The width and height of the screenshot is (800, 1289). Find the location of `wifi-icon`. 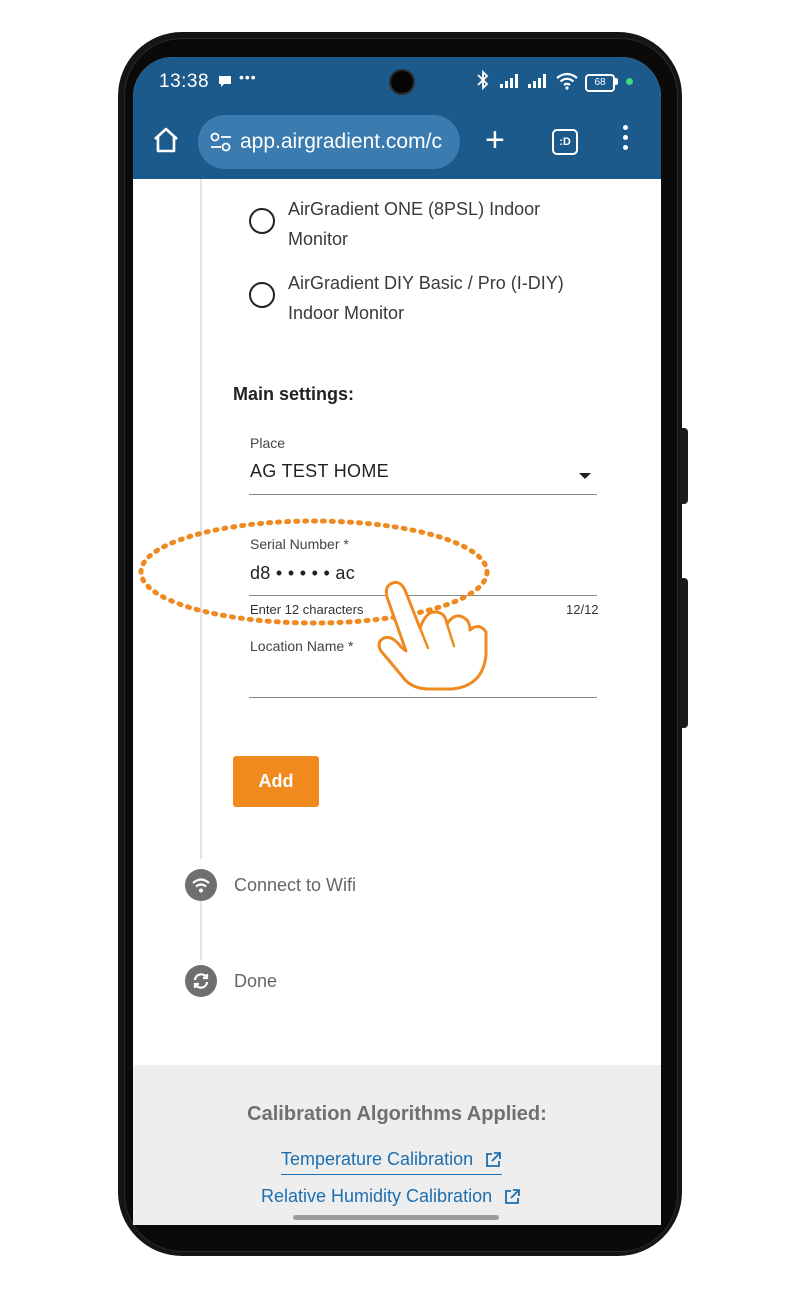

wifi-icon is located at coordinates (201, 885).